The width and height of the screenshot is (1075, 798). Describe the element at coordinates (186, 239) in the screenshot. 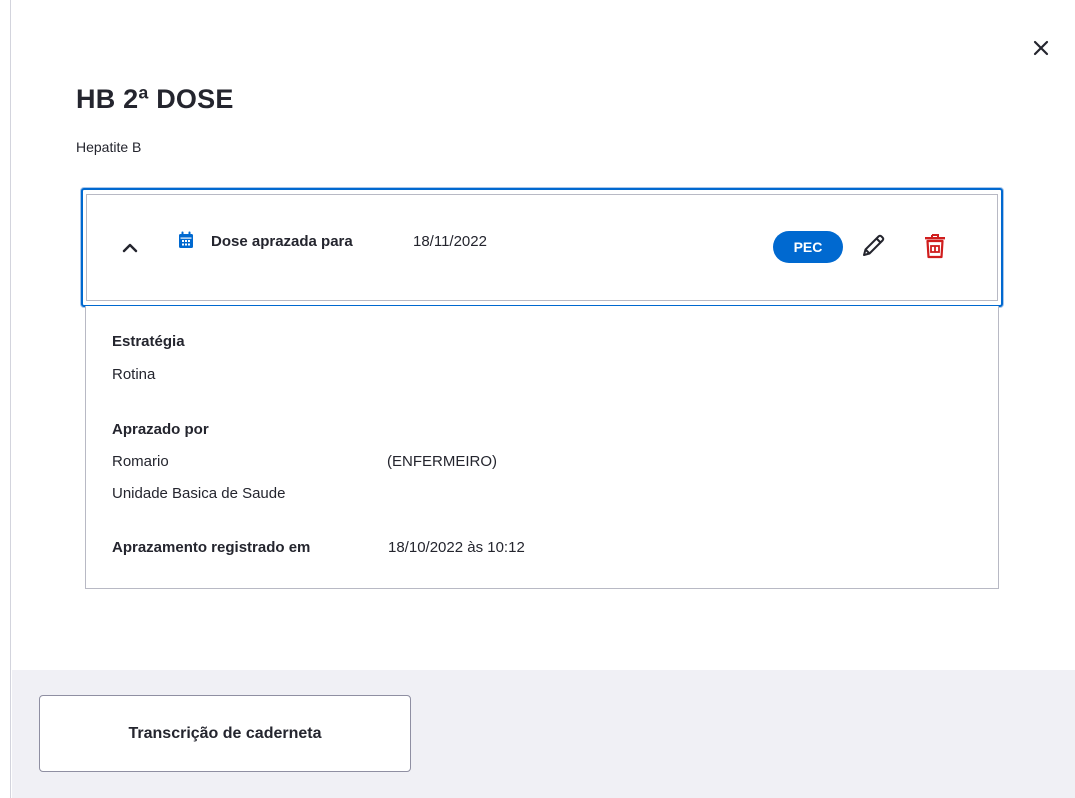

I see `calendar-icon` at that location.